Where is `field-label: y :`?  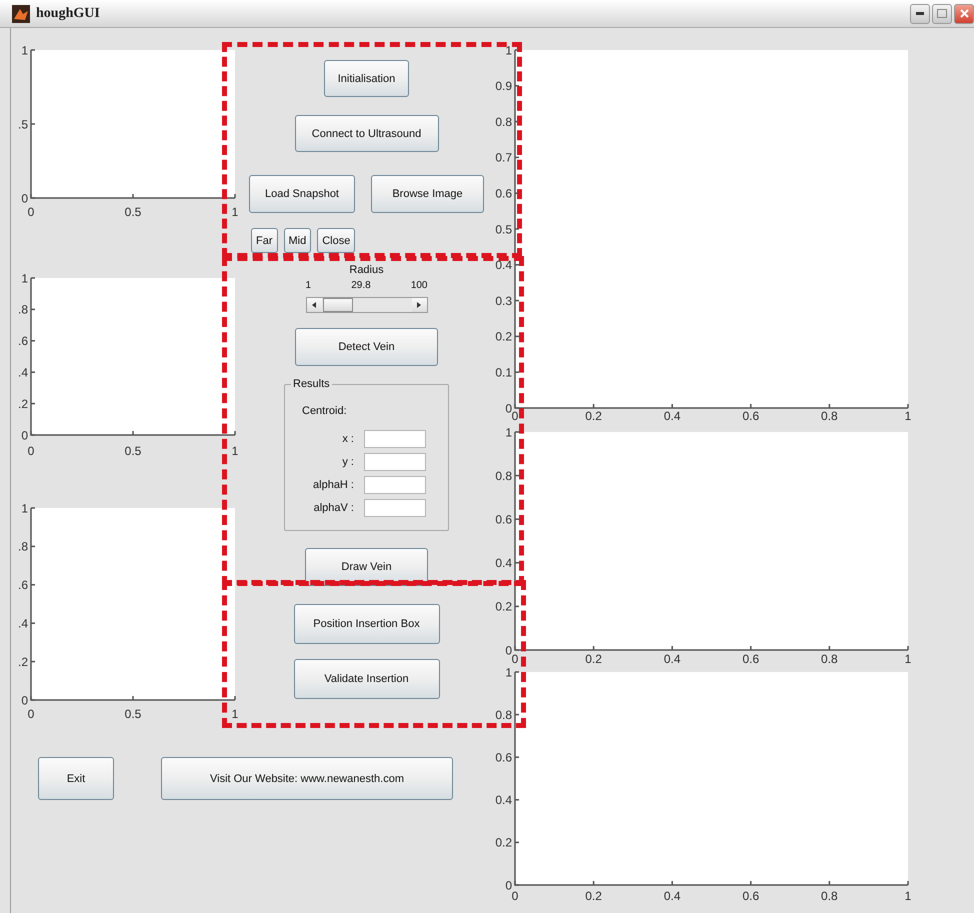 field-label: y : is located at coordinates (347, 462).